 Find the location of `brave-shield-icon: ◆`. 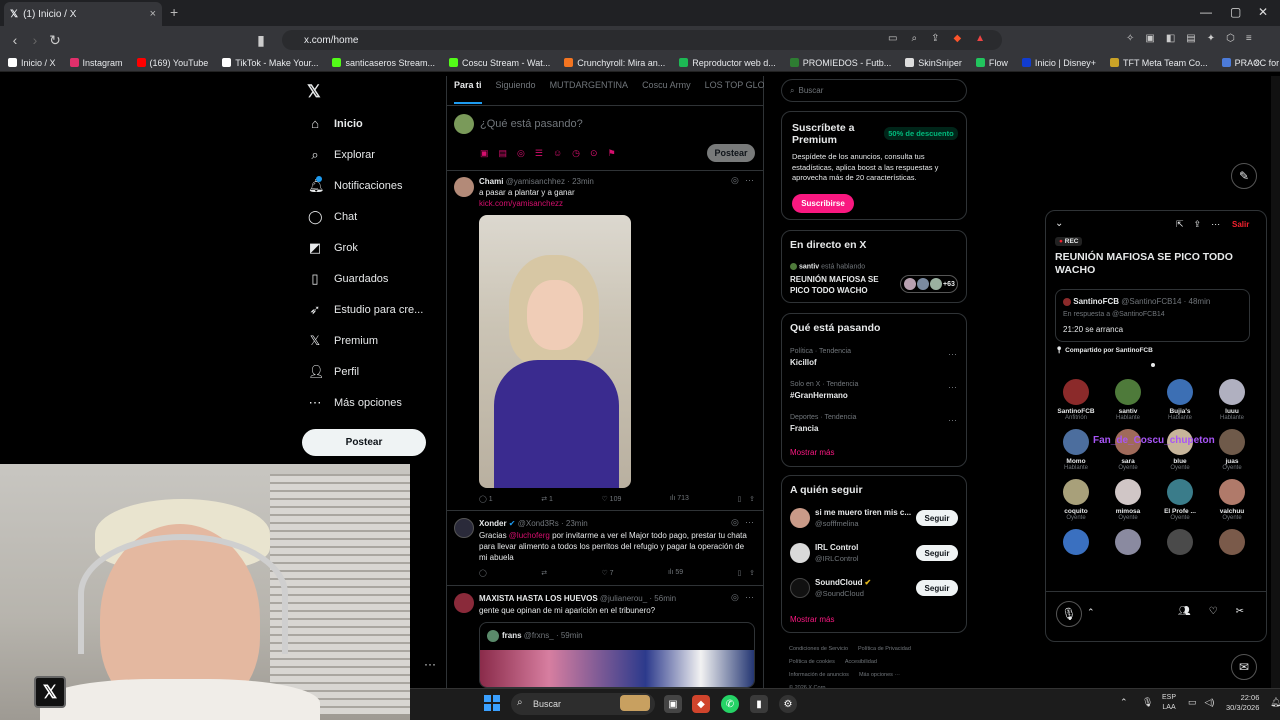

brave-shield-icon: ◆ is located at coordinates (957, 38).